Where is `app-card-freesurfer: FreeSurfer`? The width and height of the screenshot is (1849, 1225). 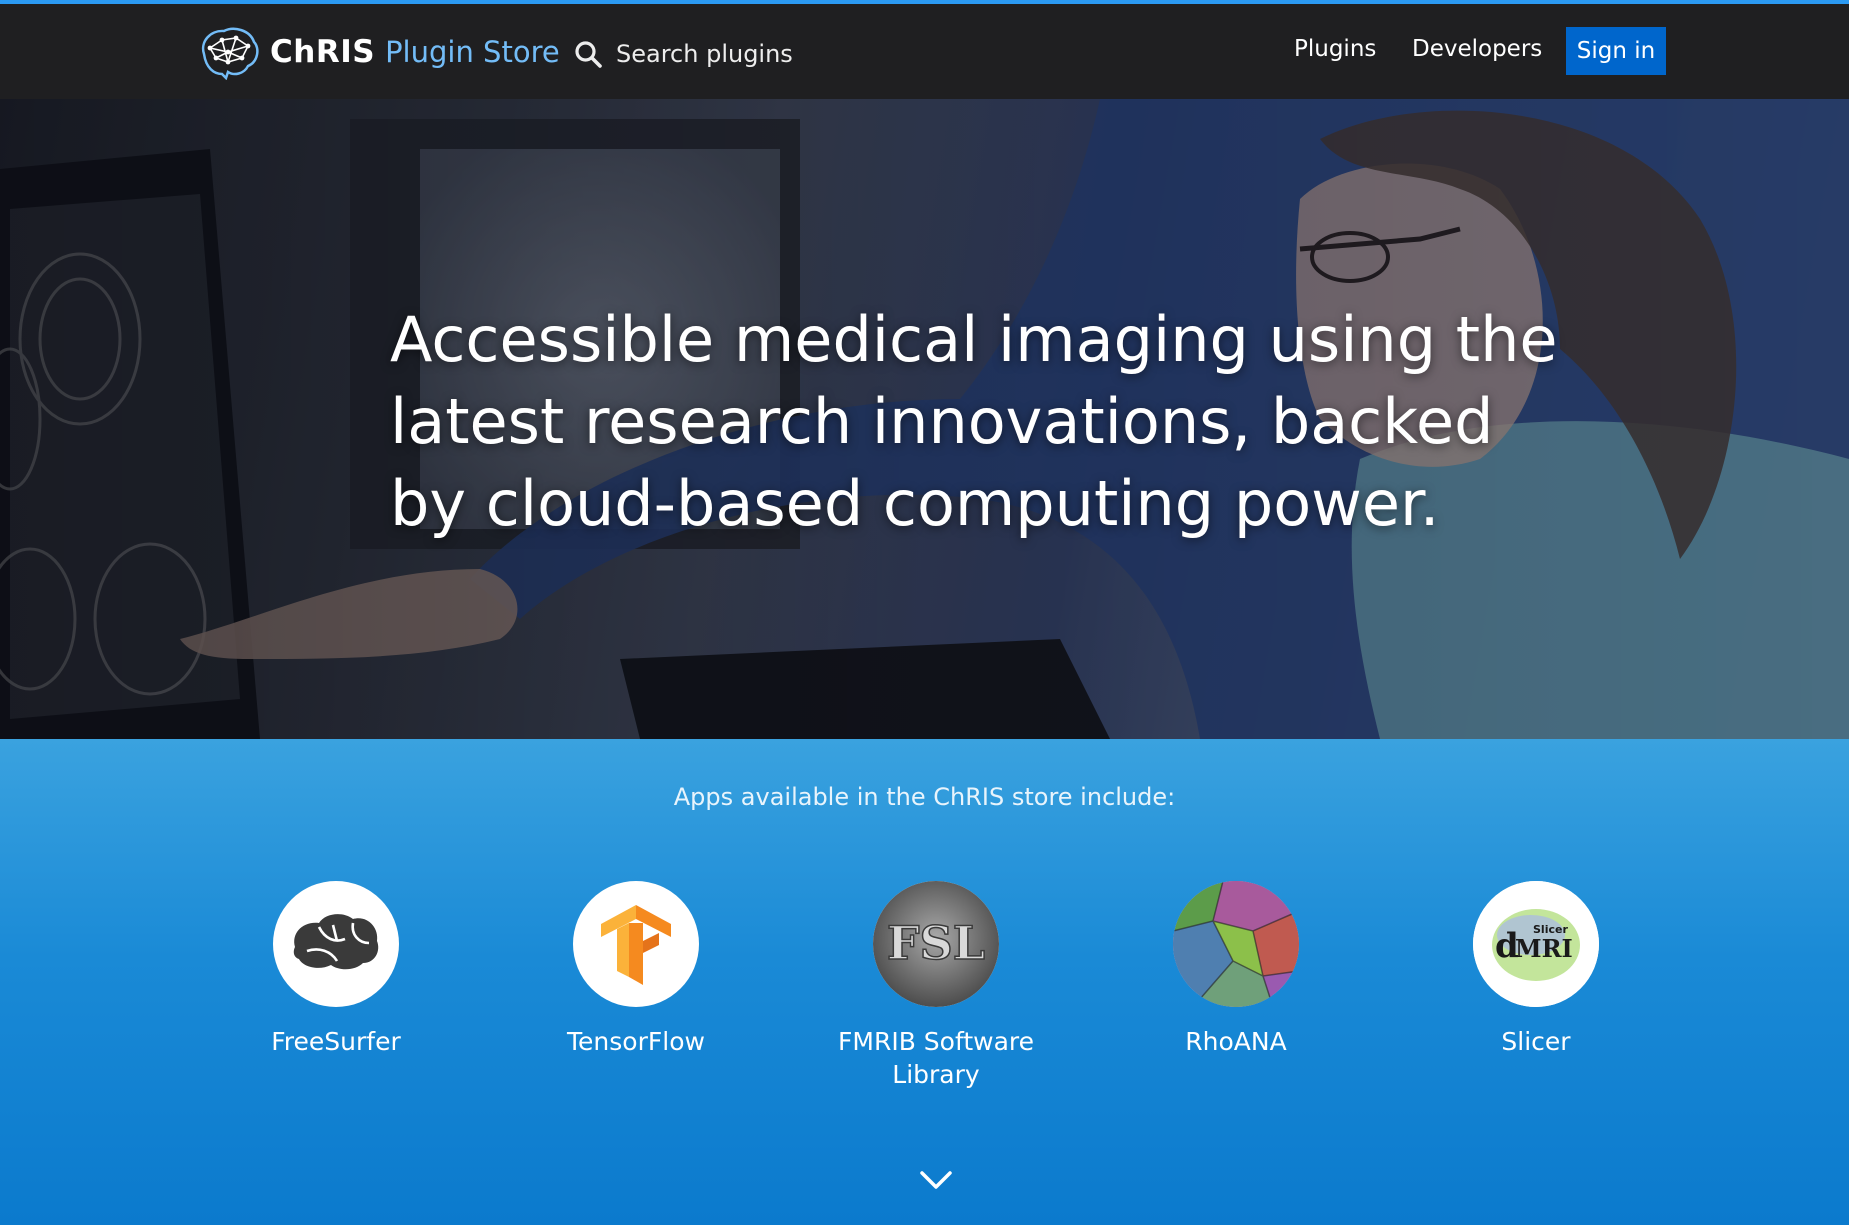
app-card-freesurfer: FreeSurfer is located at coordinates (336, 969).